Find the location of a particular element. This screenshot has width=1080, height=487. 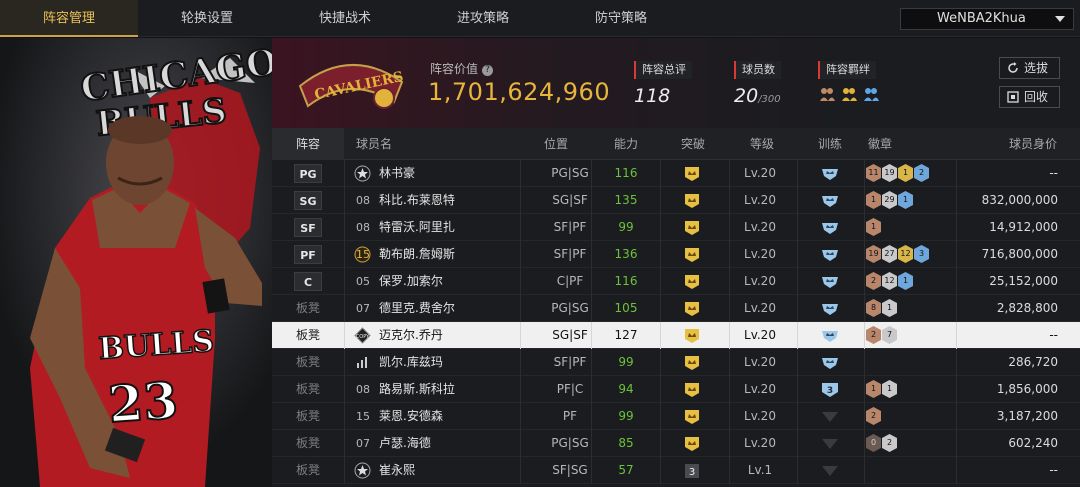

tab-defense: 防守策略 is located at coordinates (621, 18).